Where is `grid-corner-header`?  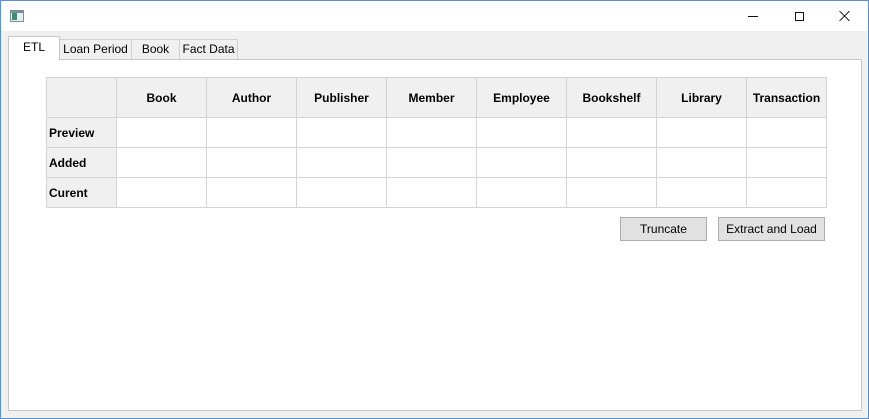 grid-corner-header is located at coordinates (81, 97).